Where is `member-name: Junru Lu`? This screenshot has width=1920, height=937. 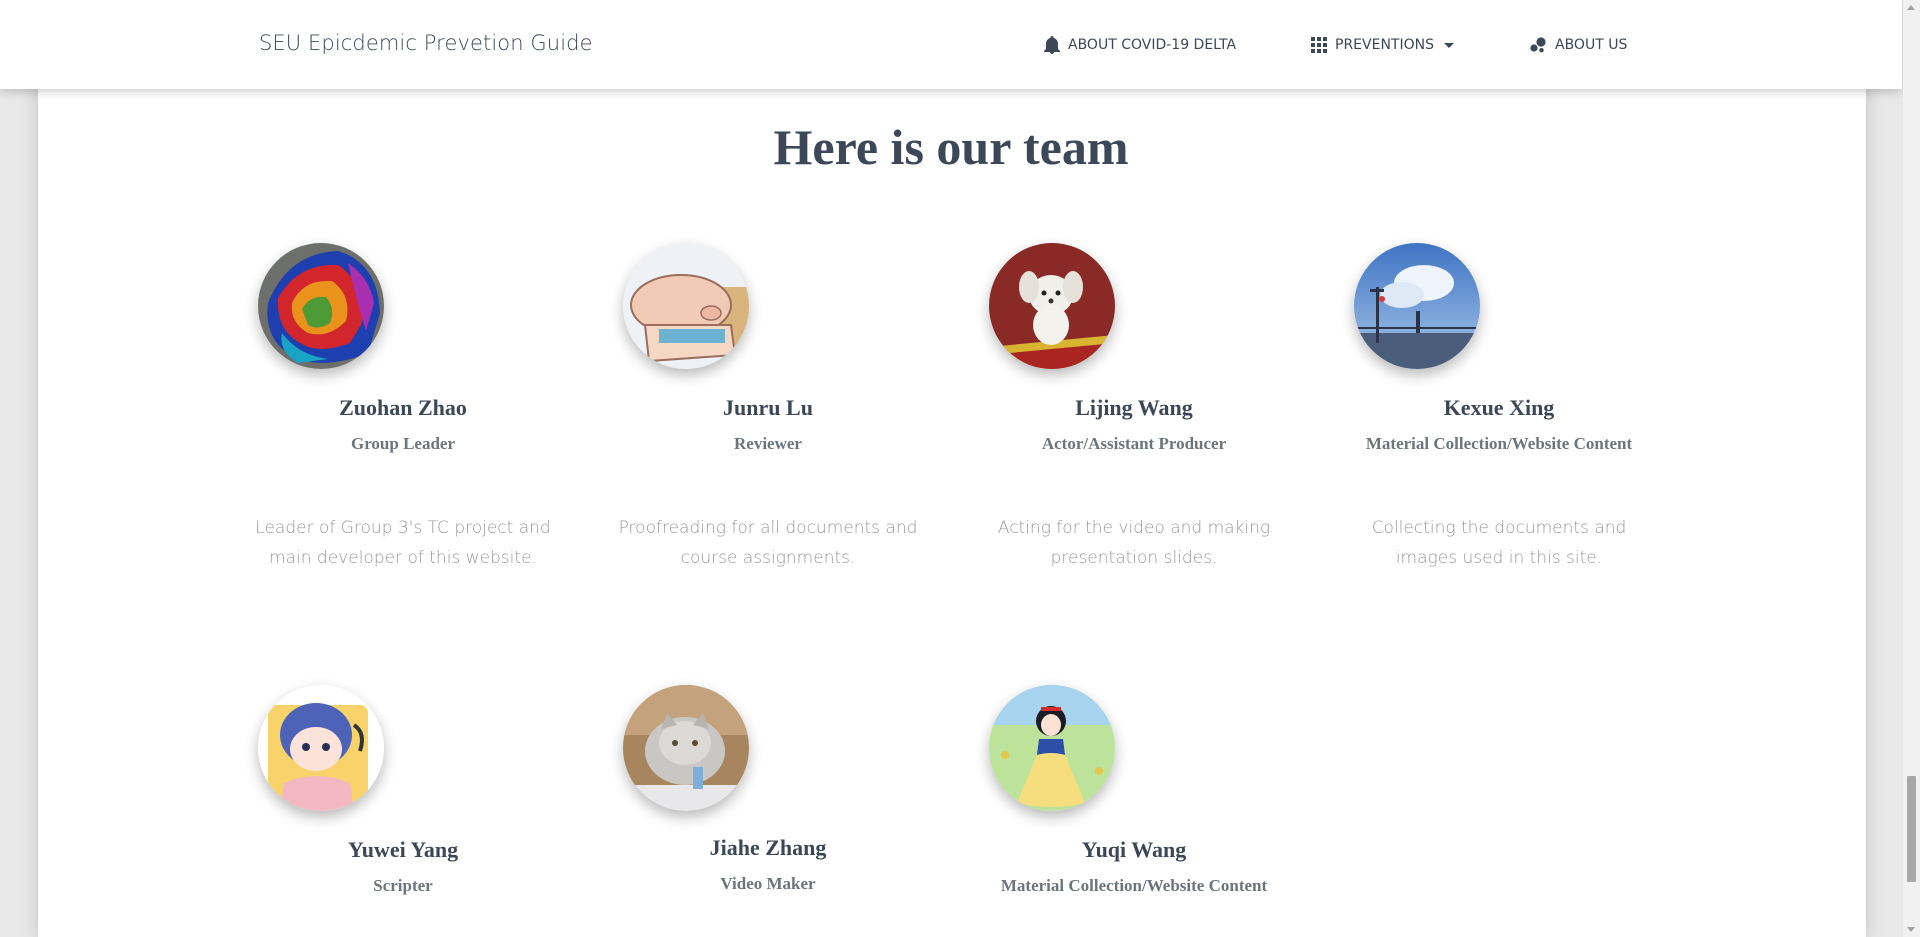 member-name: Junru Lu is located at coordinates (768, 407).